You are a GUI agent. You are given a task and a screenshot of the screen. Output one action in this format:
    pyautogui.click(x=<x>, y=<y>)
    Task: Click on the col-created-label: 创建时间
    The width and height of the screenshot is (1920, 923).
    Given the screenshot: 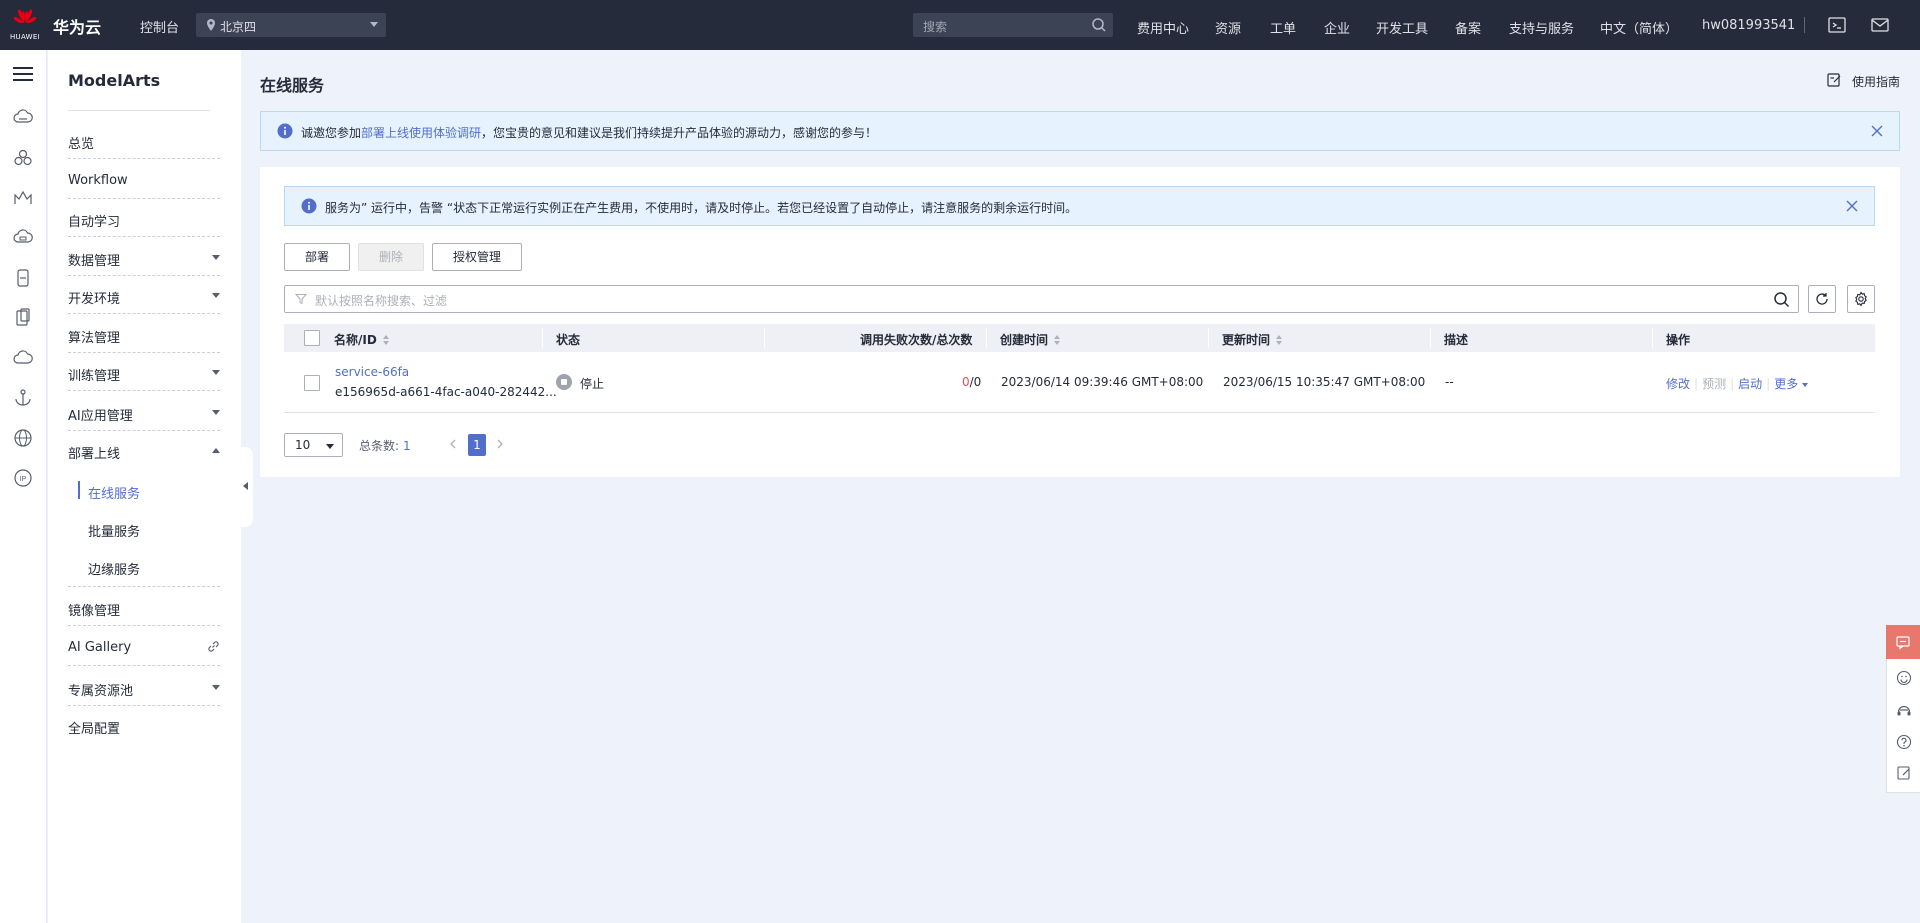 What is the action you would take?
    pyautogui.click(x=1024, y=340)
    